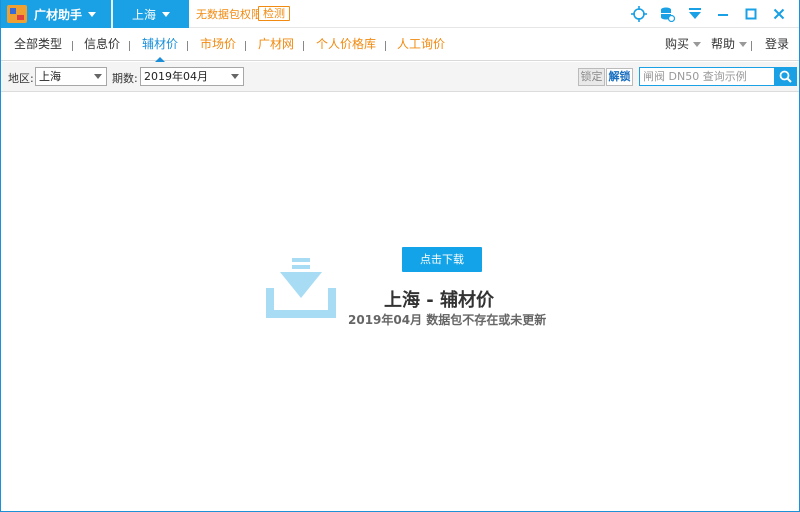  I want to click on tab-info-price: 信息价, so click(102, 45).